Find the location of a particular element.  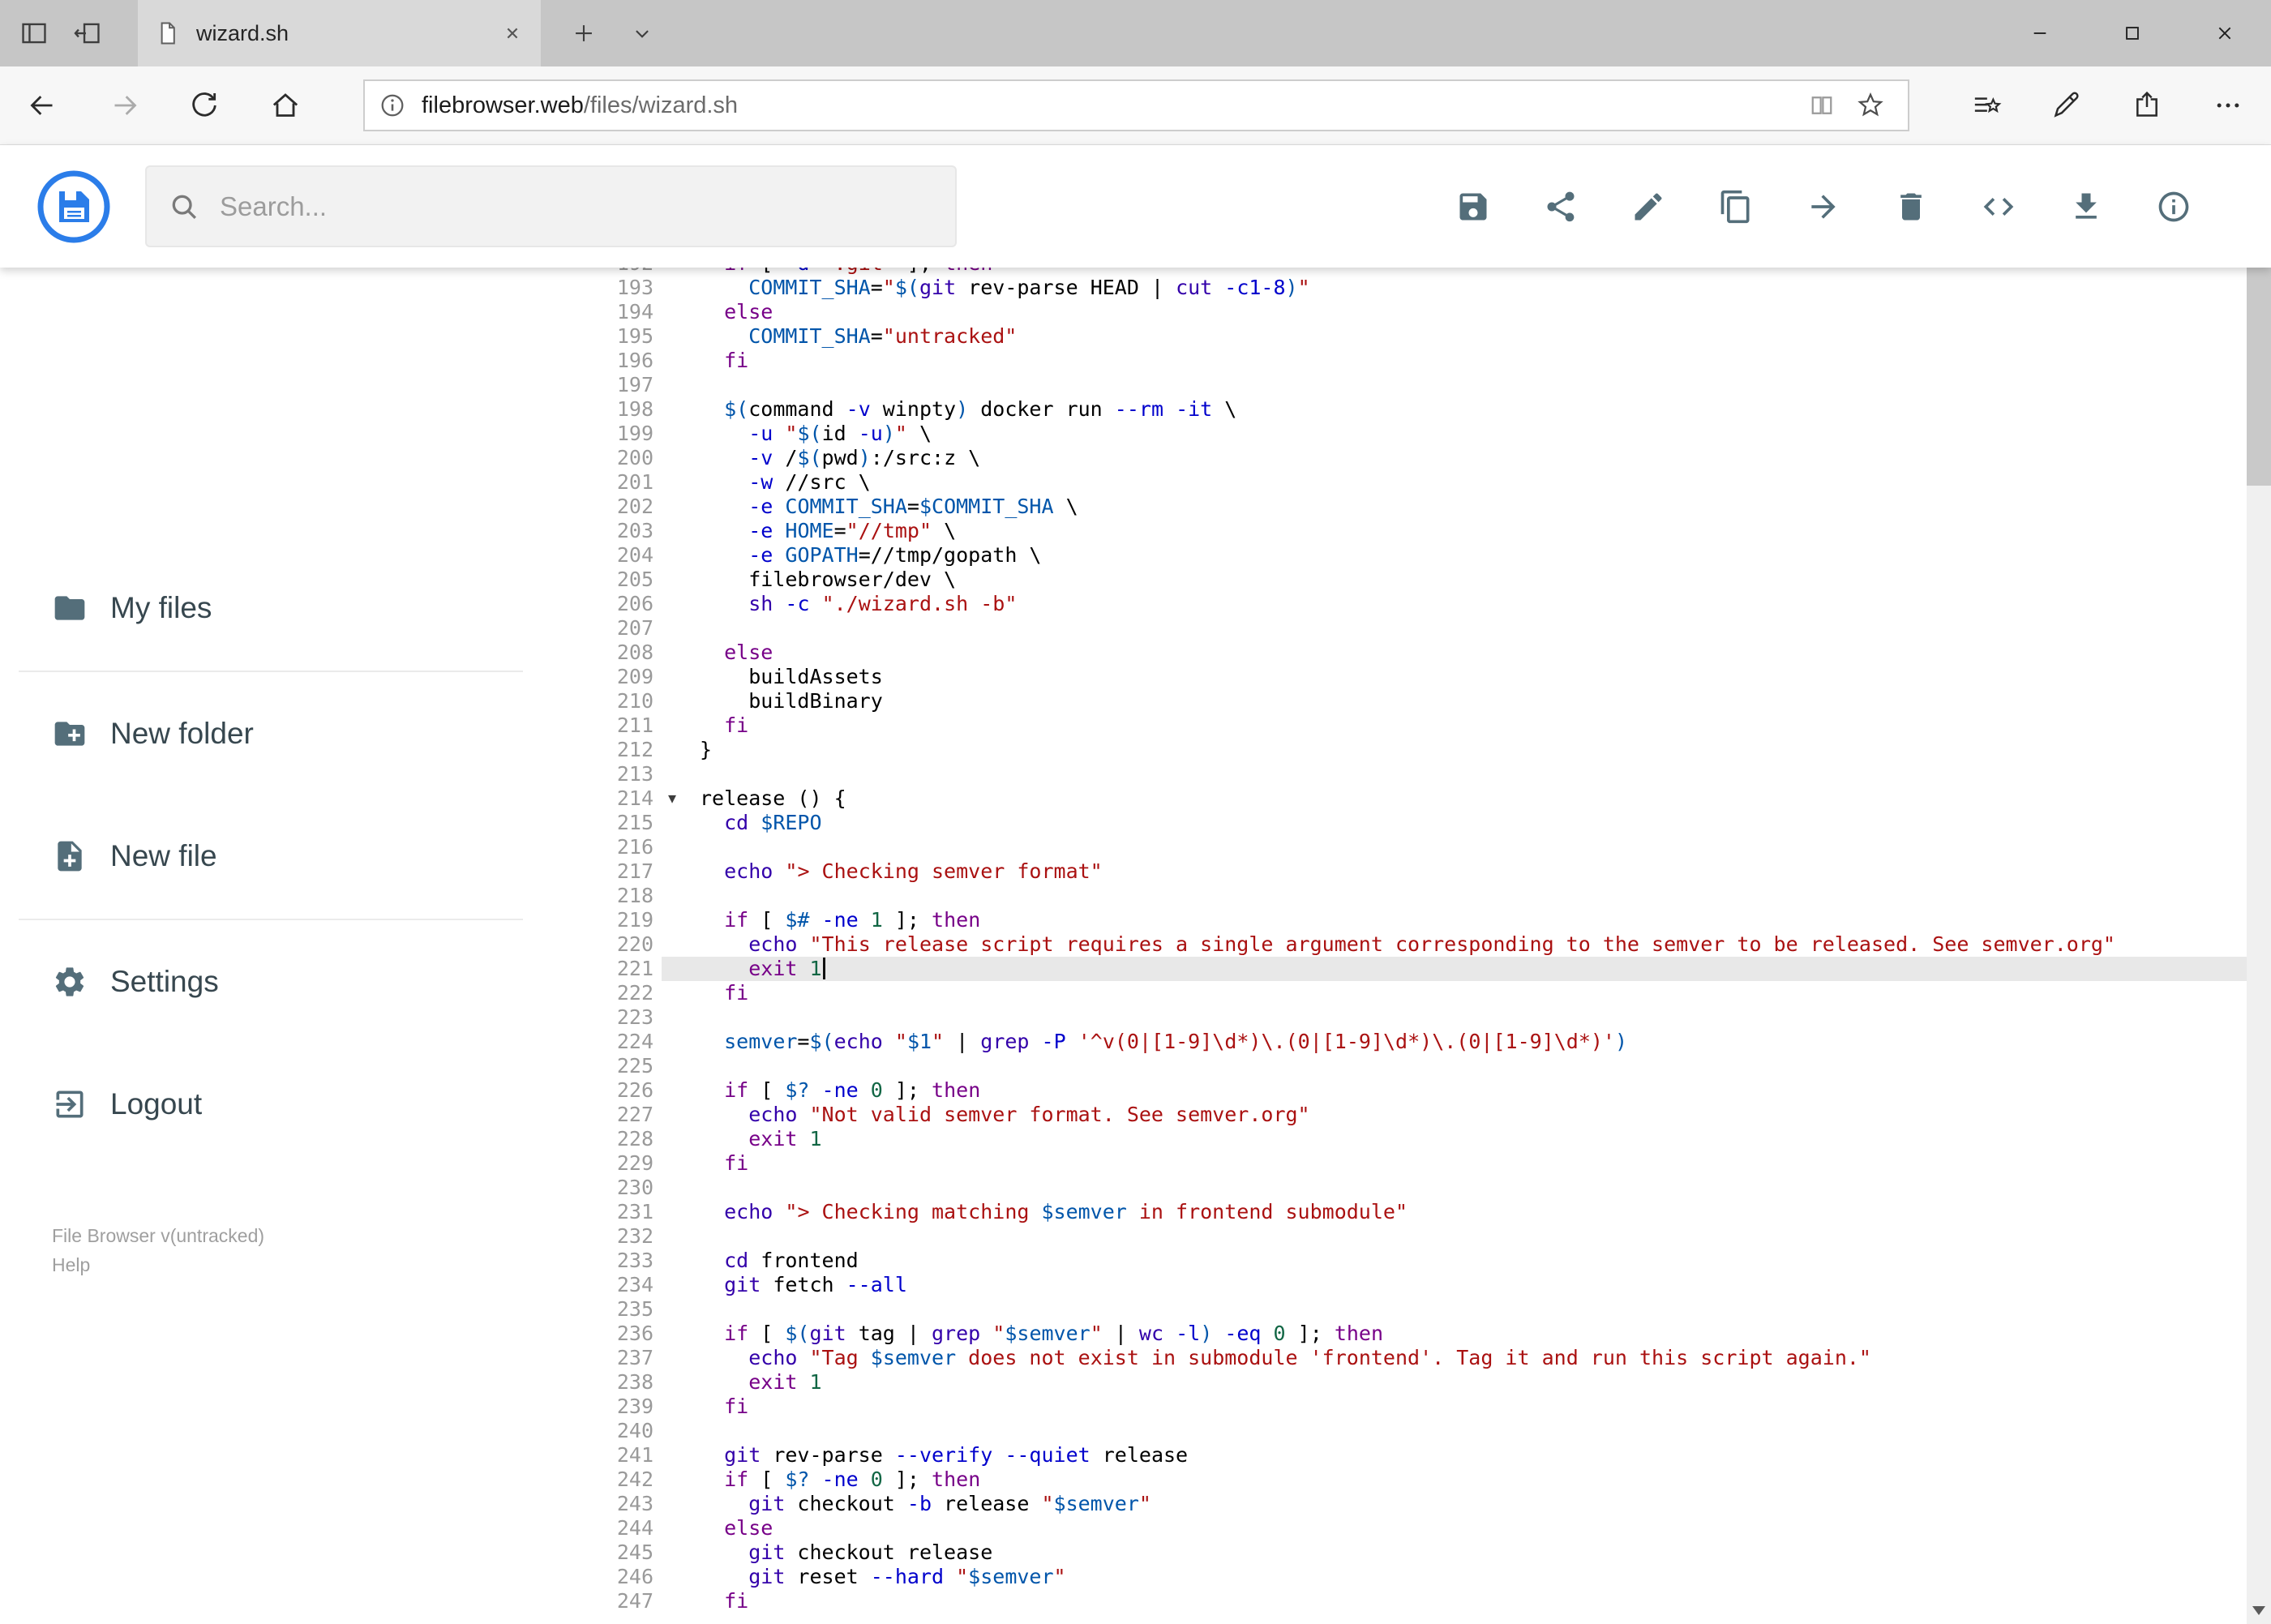

code-text: if [ -d ".git" ]; then is located at coordinates (1465, 272).